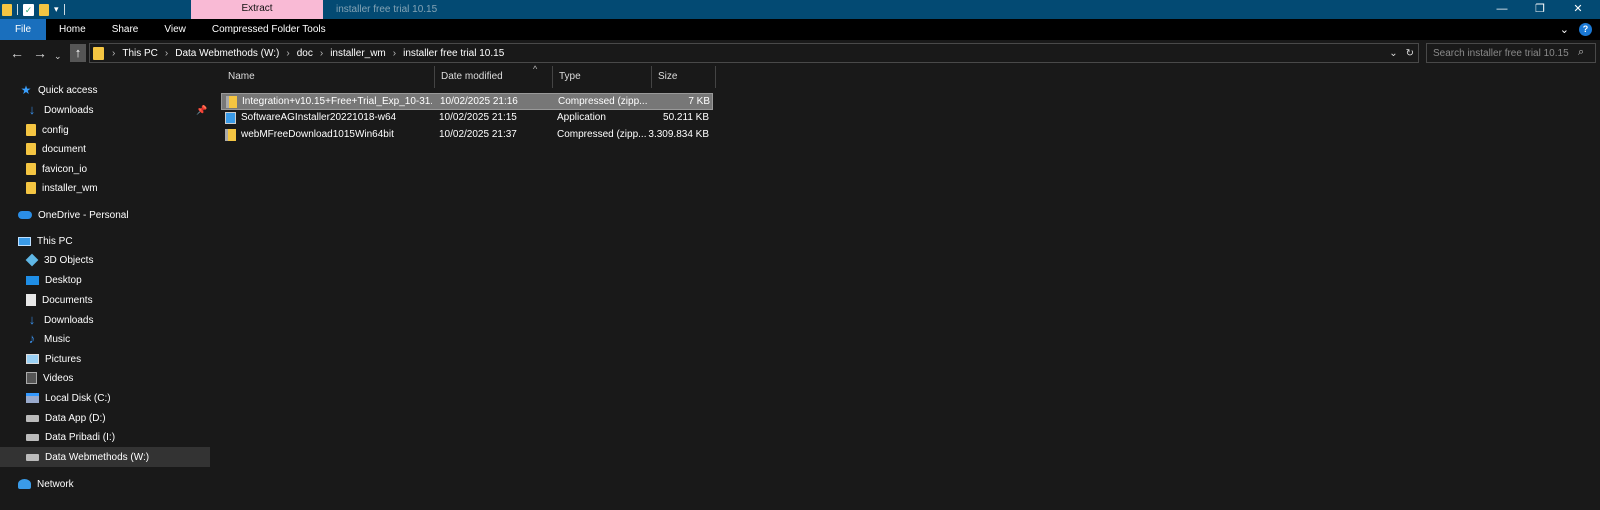 This screenshot has height=510, width=1600. Describe the element at coordinates (130, 260) in the screenshot. I see `nav-3d-objects: 3D Objects` at that location.